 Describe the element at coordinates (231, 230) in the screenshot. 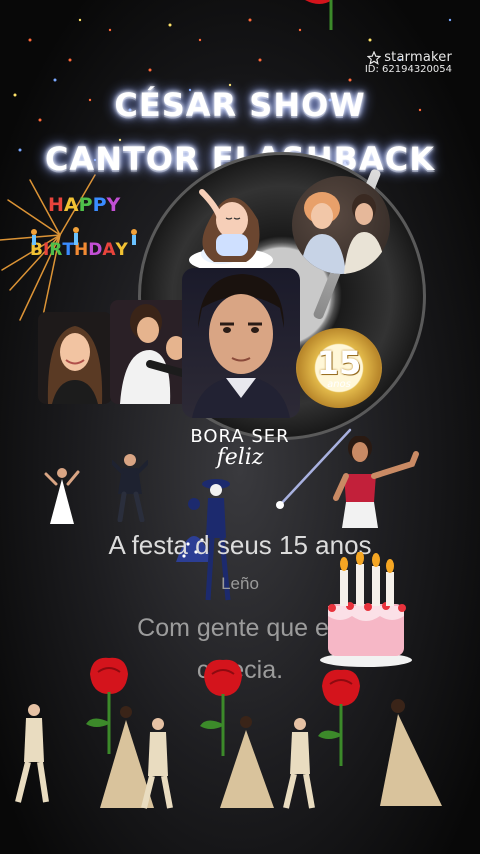

I see `cartoon-girl-cloud-sticker` at that location.